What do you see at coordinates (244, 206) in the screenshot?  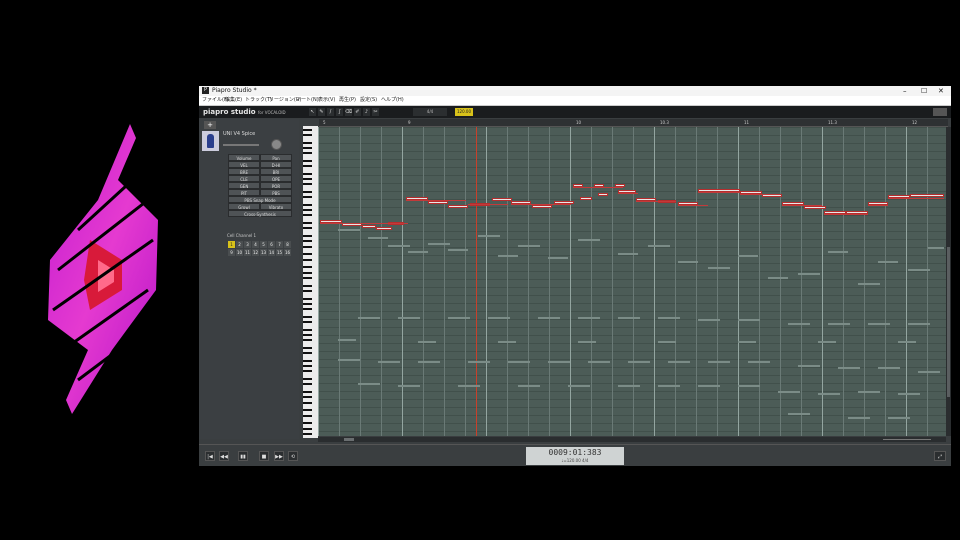 I see `param-growl: Growl` at bounding box center [244, 206].